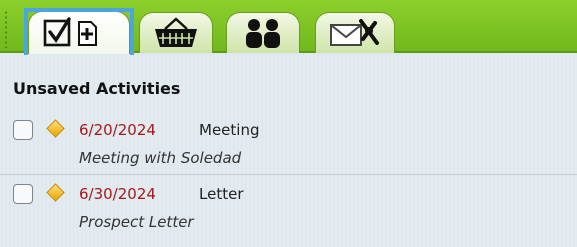  I want to click on people-icon, so click(263, 33).